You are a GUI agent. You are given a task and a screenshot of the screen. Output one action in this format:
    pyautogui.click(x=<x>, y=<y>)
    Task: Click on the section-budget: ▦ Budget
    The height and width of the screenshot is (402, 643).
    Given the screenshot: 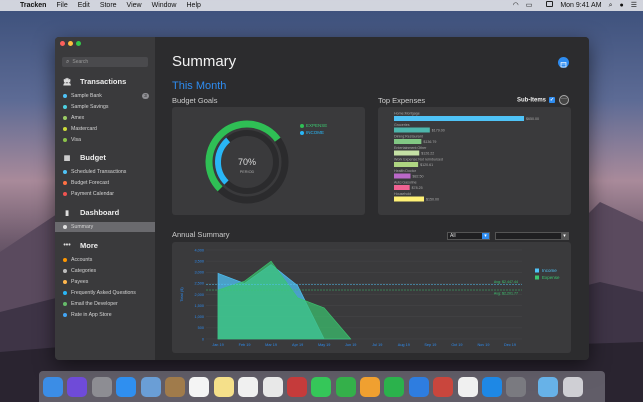 What is the action you would take?
    pyautogui.click(x=84, y=157)
    